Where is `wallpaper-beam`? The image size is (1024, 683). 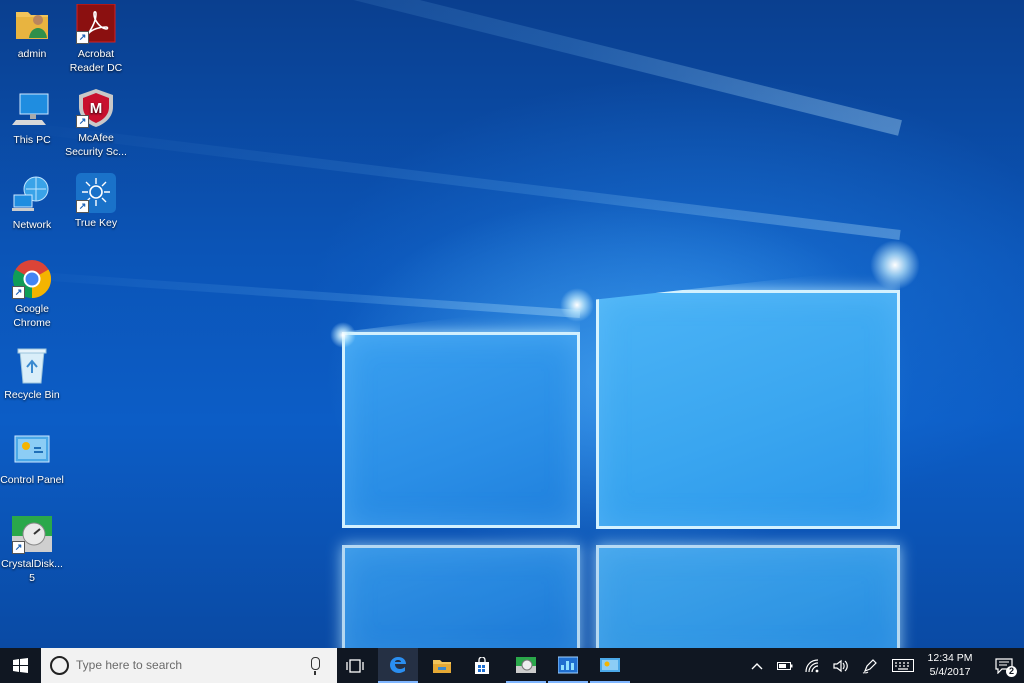 wallpaper-beam is located at coordinates (291, 293).